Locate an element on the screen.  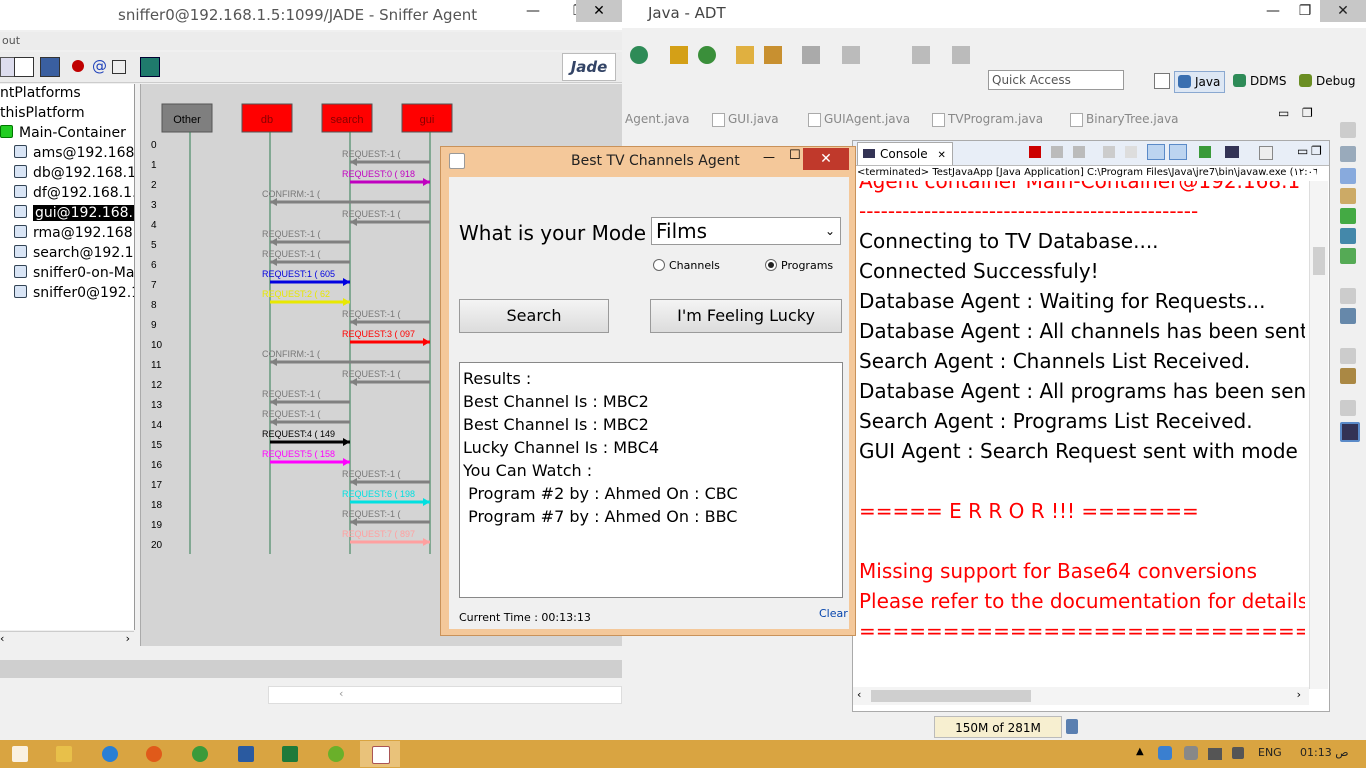
console-horizontal-scrollbar: ‹ › is located at coordinates (1081, 696).